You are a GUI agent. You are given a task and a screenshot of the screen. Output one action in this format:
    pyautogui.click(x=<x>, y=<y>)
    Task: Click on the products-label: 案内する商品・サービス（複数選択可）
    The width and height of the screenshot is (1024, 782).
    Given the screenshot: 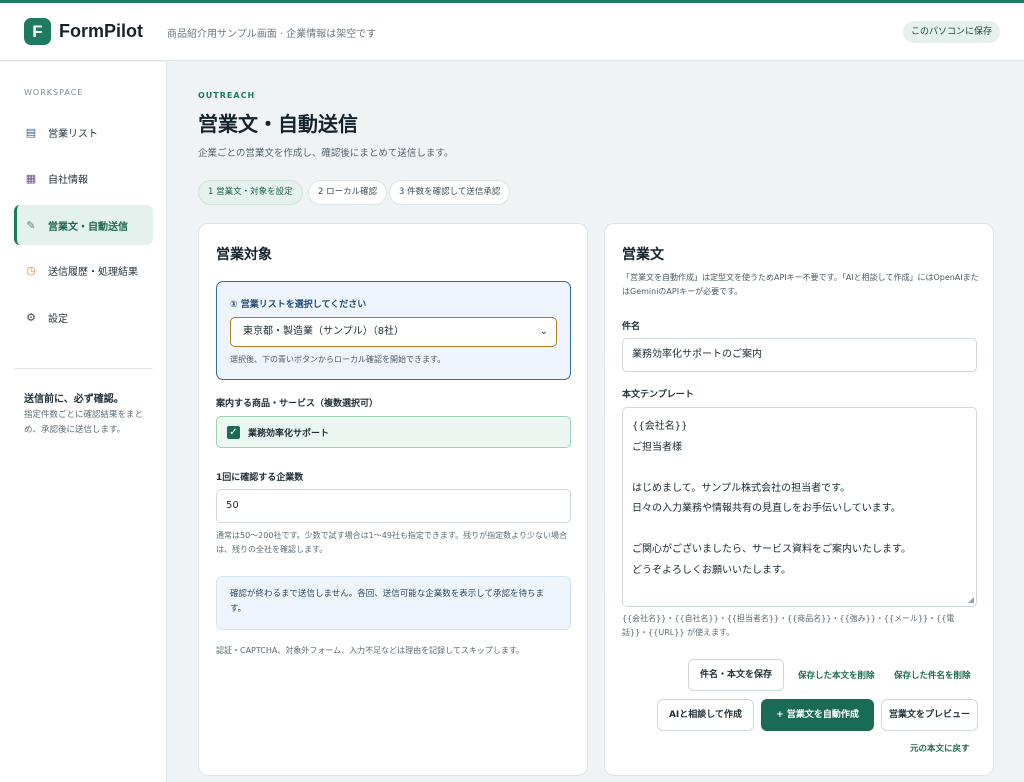 What is the action you would take?
    pyautogui.click(x=297, y=404)
    